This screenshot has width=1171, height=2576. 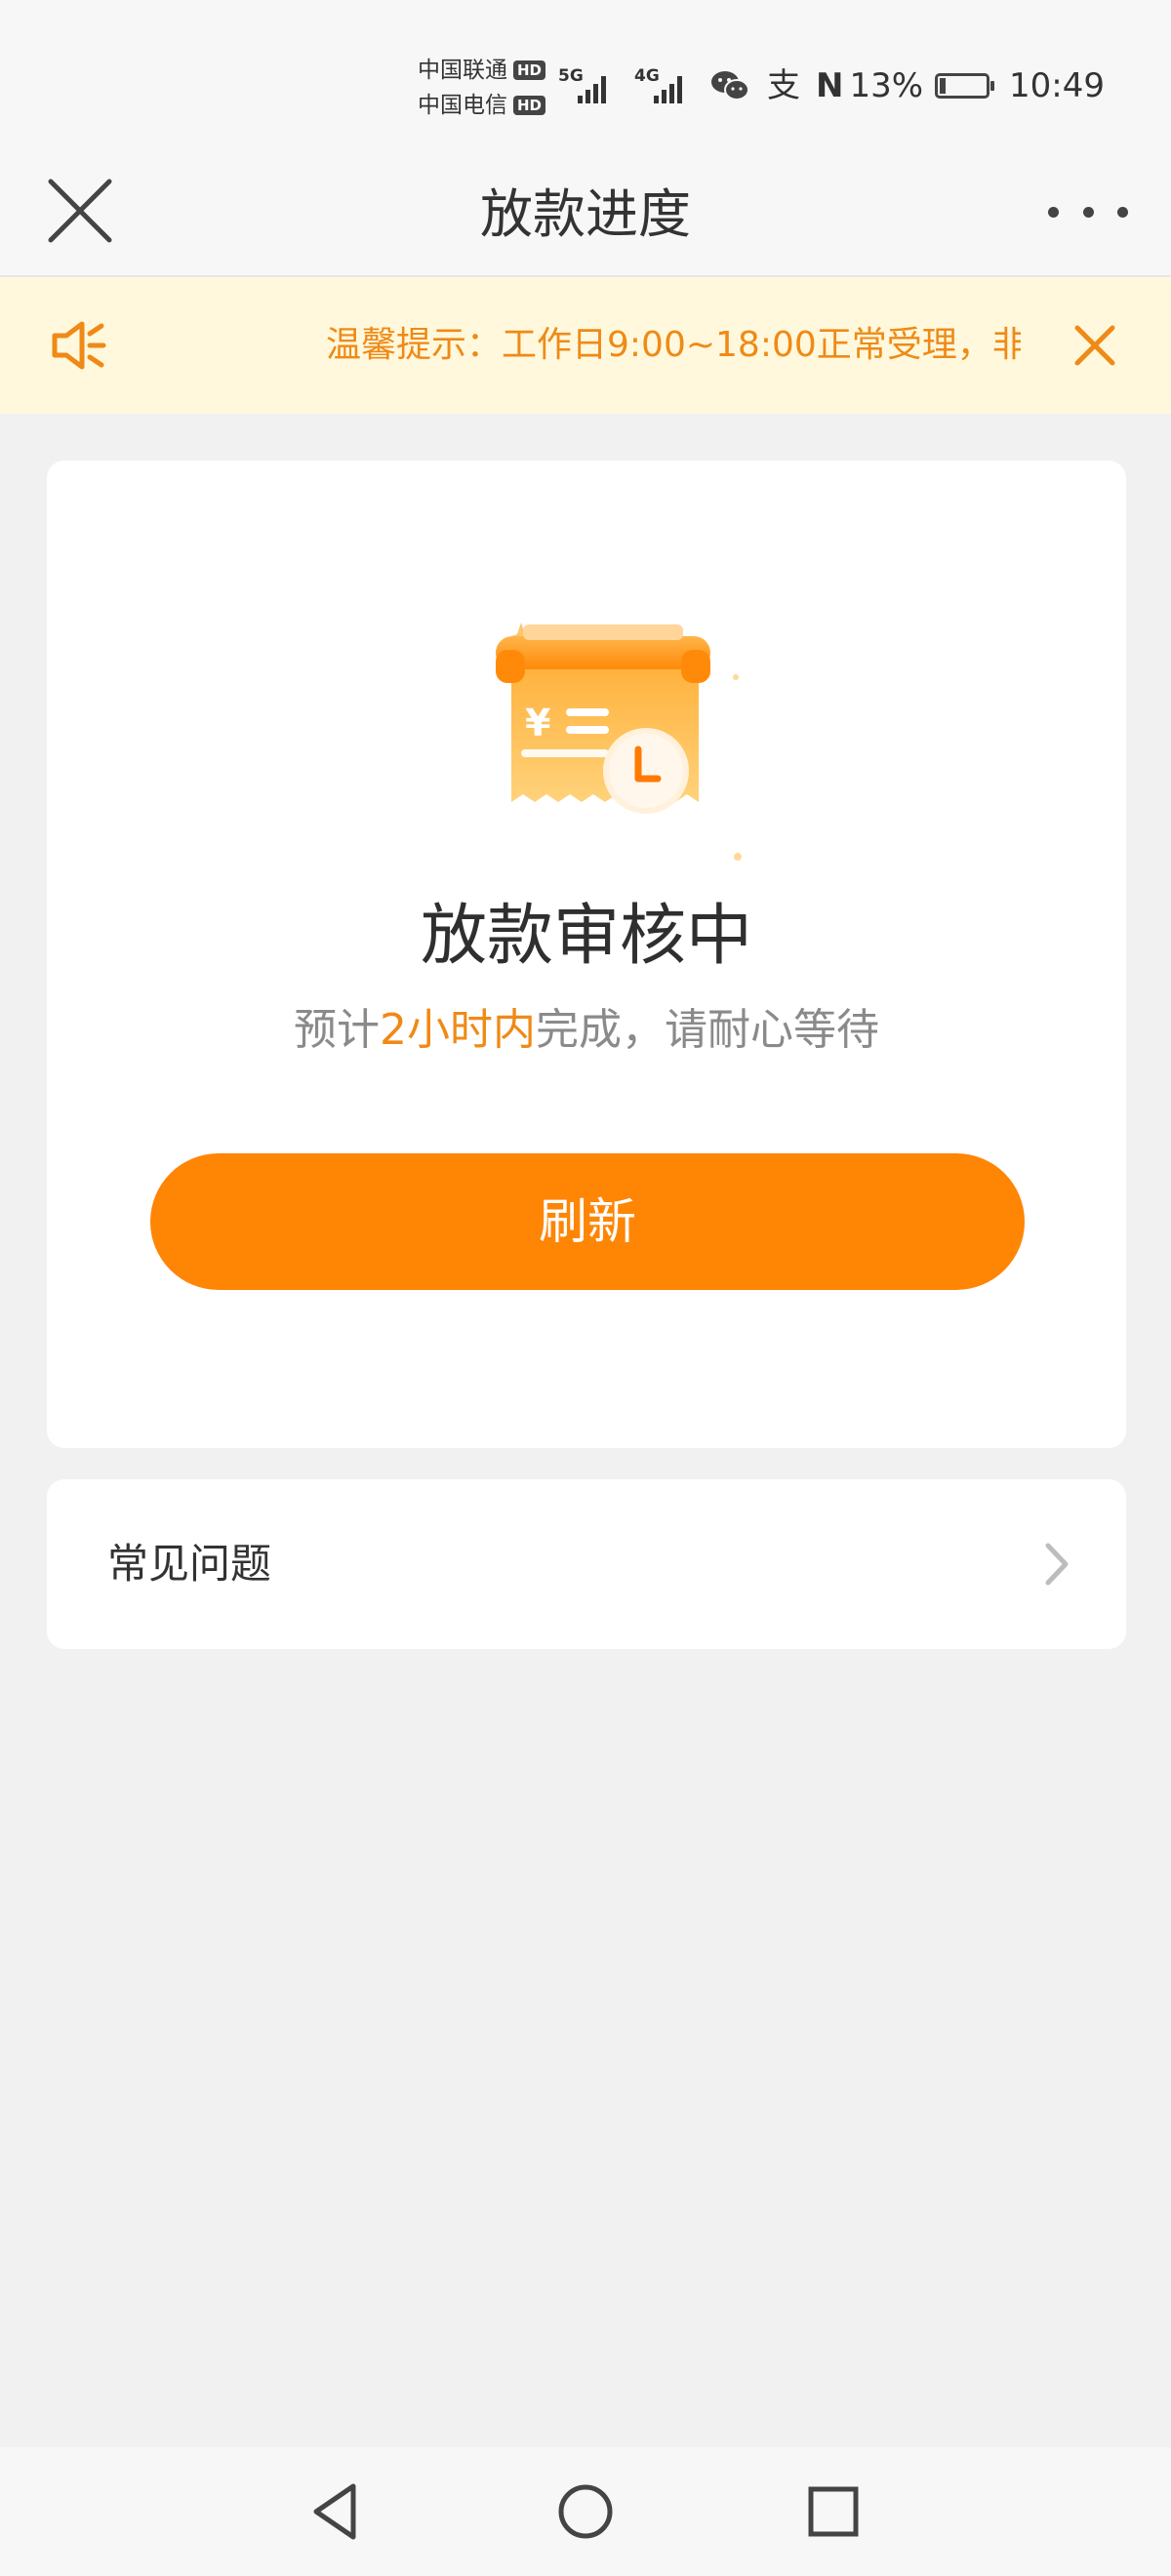 I want to click on status-title: 放款审核中, so click(x=586, y=936).